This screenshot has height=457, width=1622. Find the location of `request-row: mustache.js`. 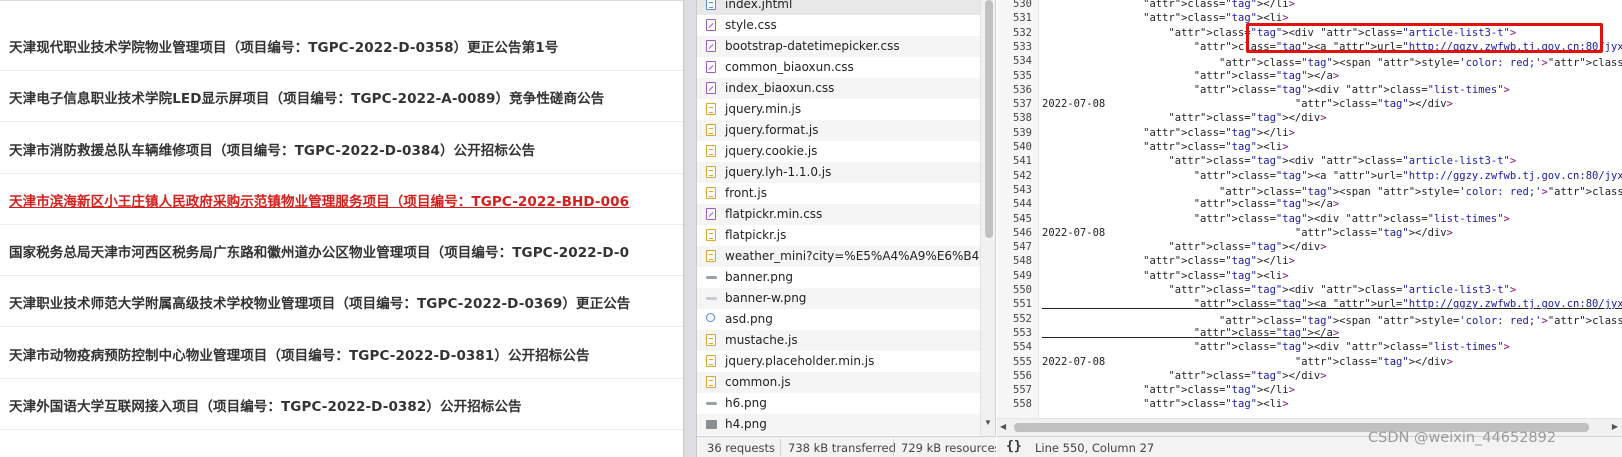

request-row: mustache.js is located at coordinates (838, 340).